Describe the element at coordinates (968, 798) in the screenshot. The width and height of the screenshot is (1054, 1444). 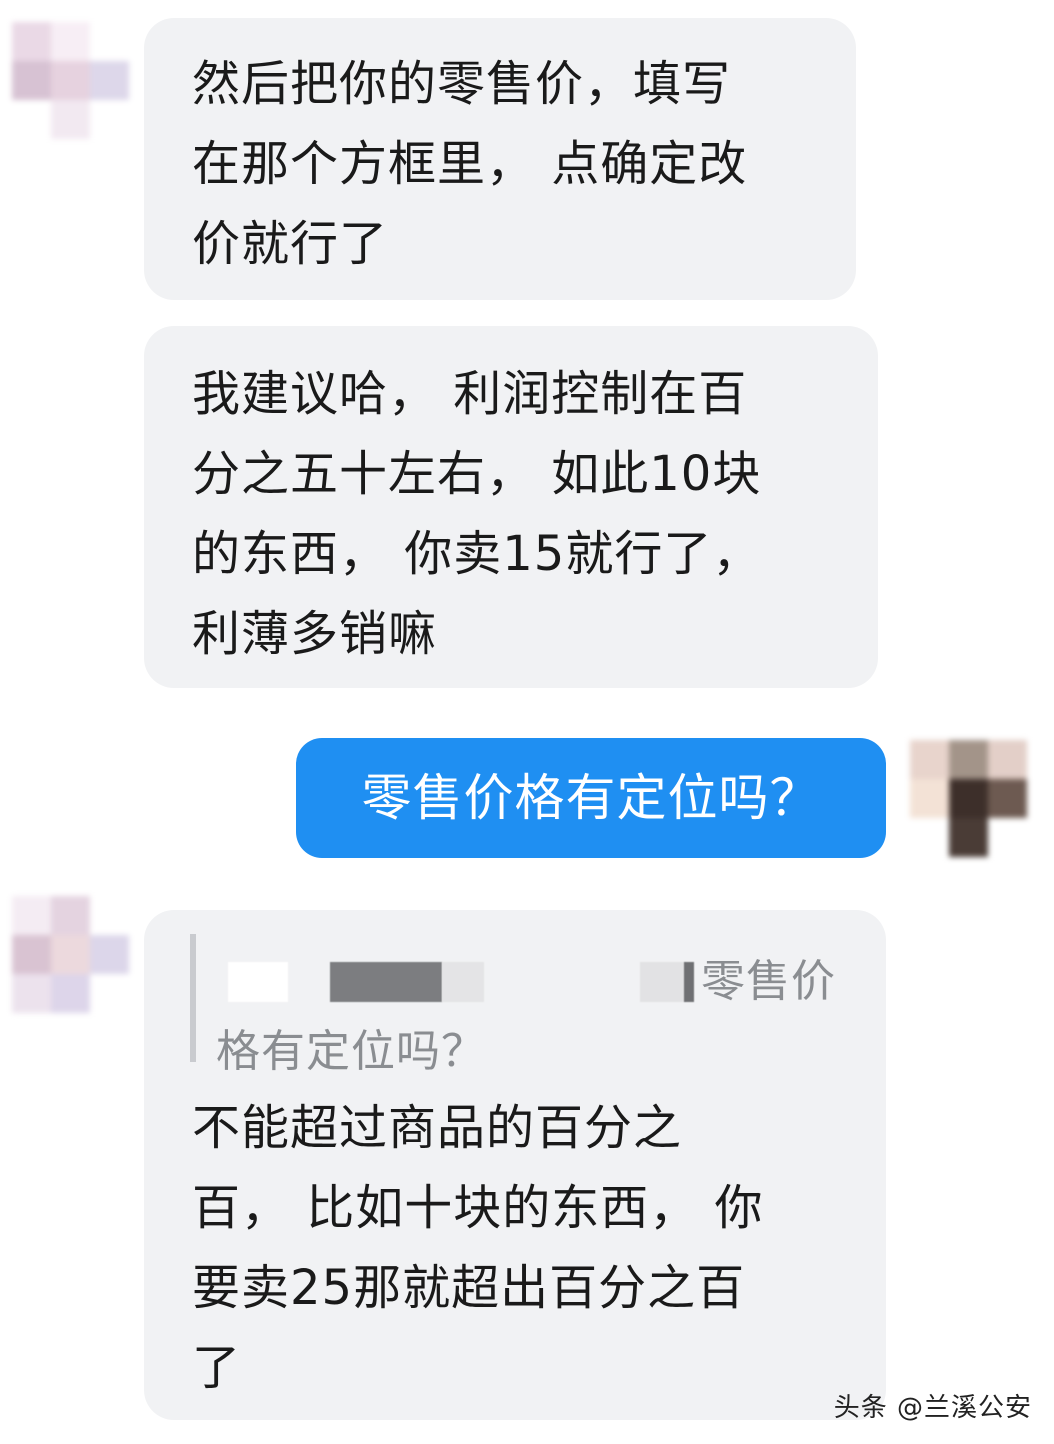
I see `user-avatar` at that location.